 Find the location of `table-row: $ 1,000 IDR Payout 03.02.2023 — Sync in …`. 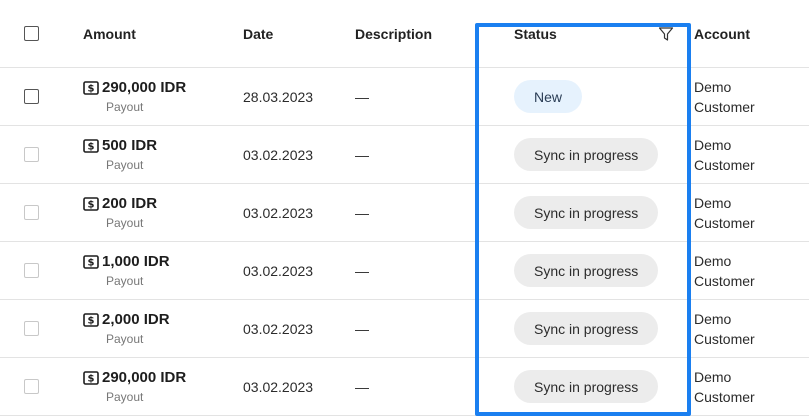

table-row: $ 1,000 IDR Payout 03.02.2023 — Sync in … is located at coordinates (404, 271).